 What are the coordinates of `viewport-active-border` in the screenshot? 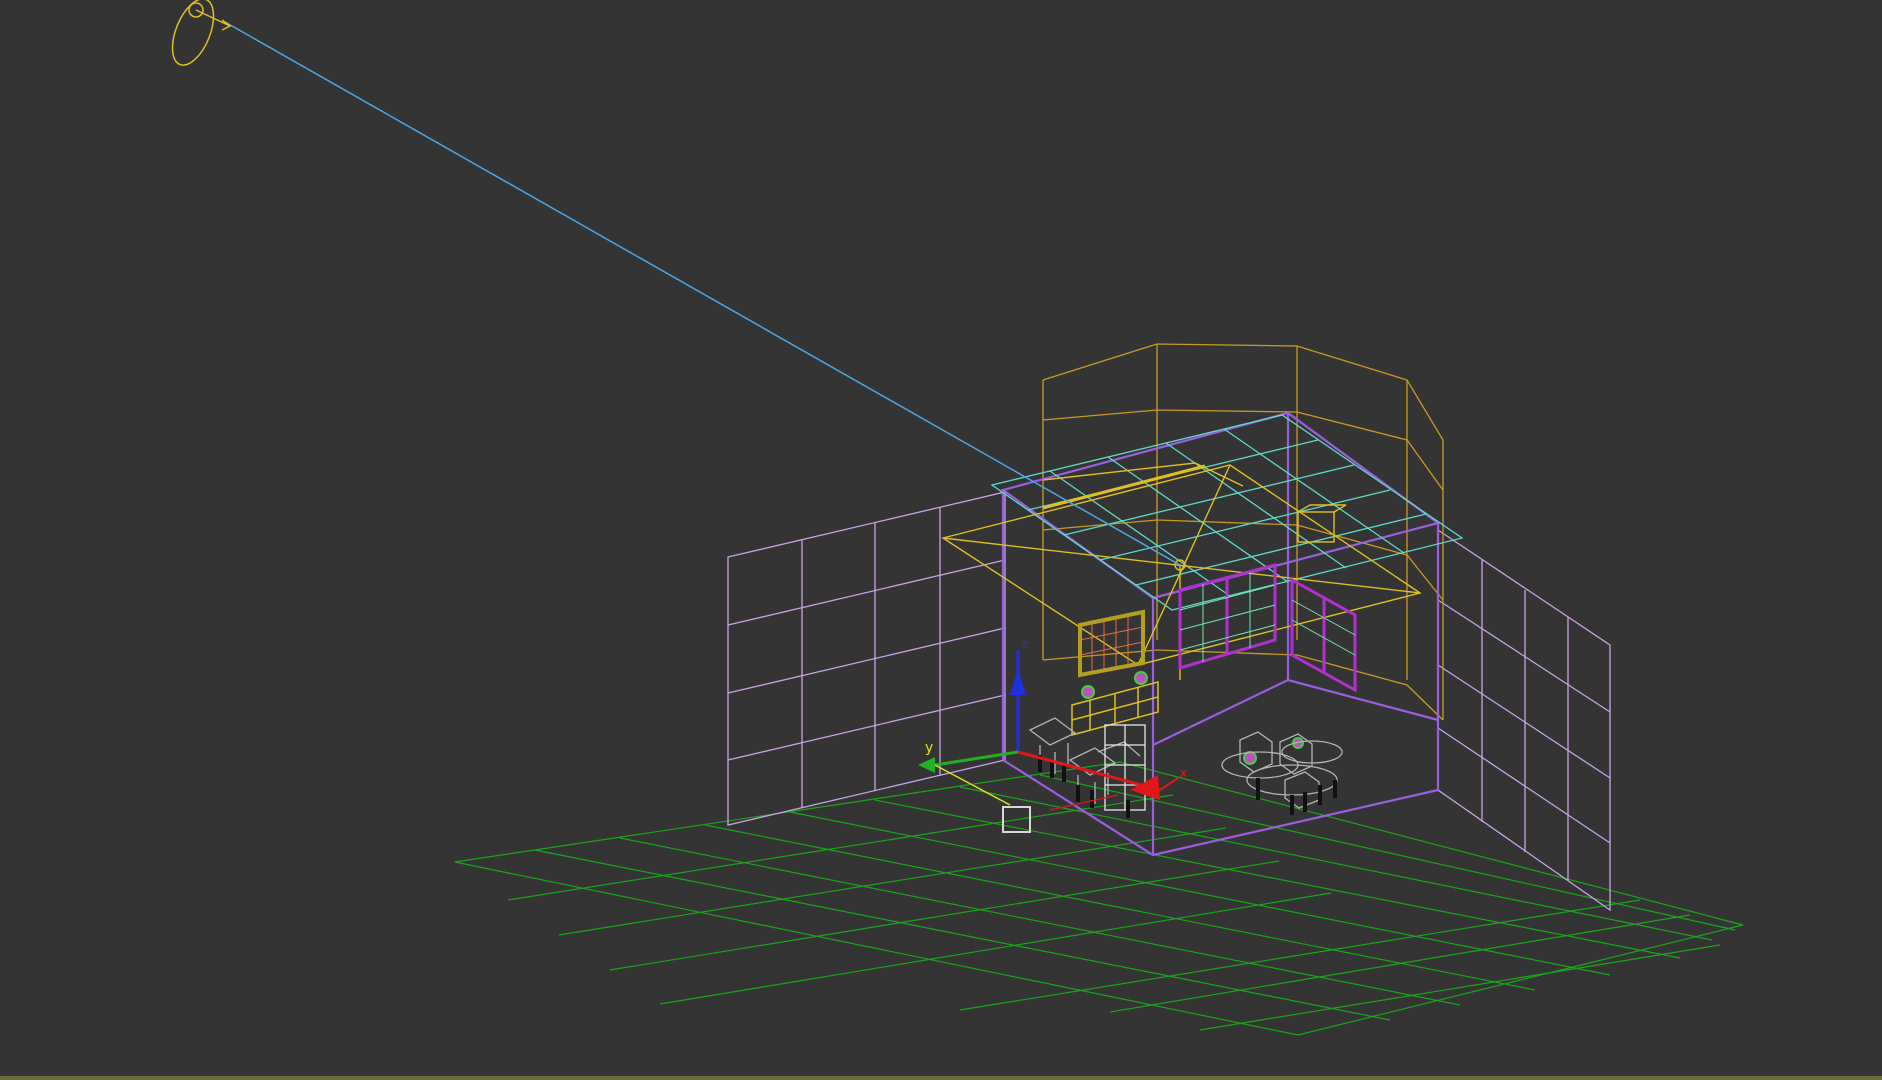 It's located at (941, 1078).